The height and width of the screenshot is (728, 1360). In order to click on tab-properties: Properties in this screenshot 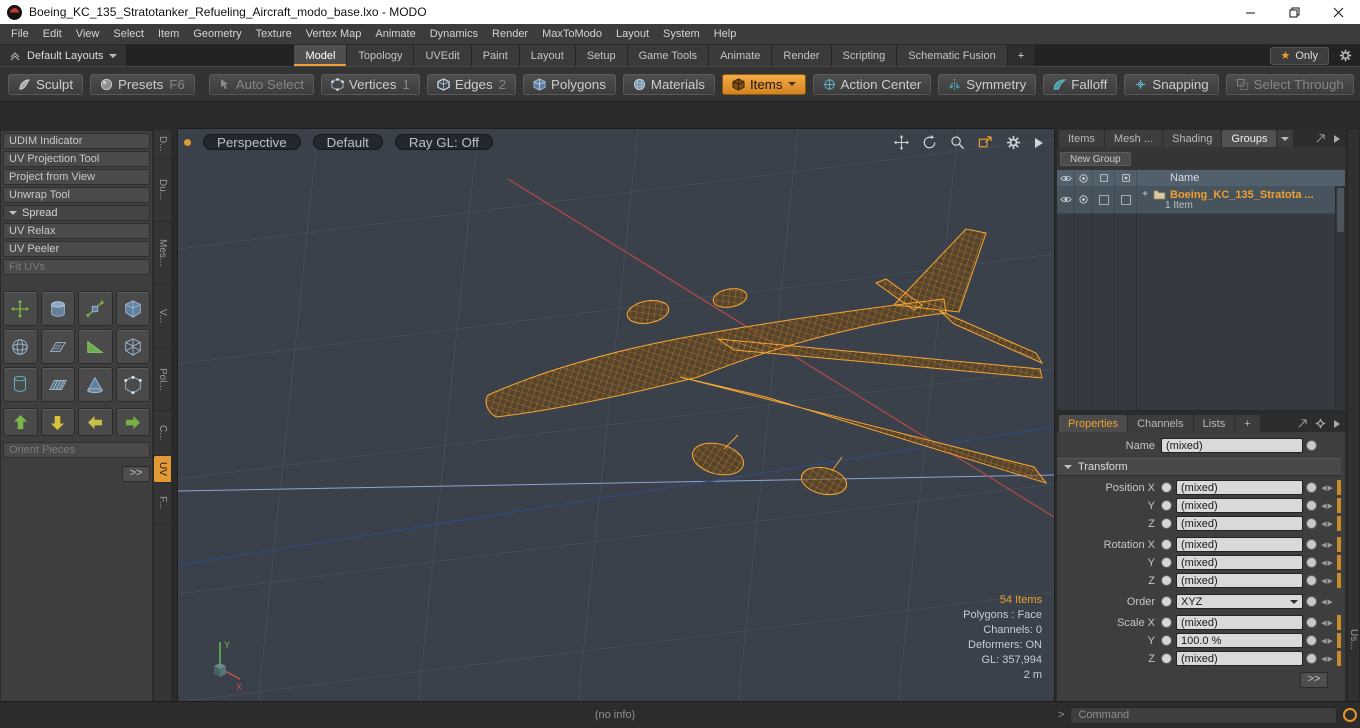, I will do `click(1093, 423)`.